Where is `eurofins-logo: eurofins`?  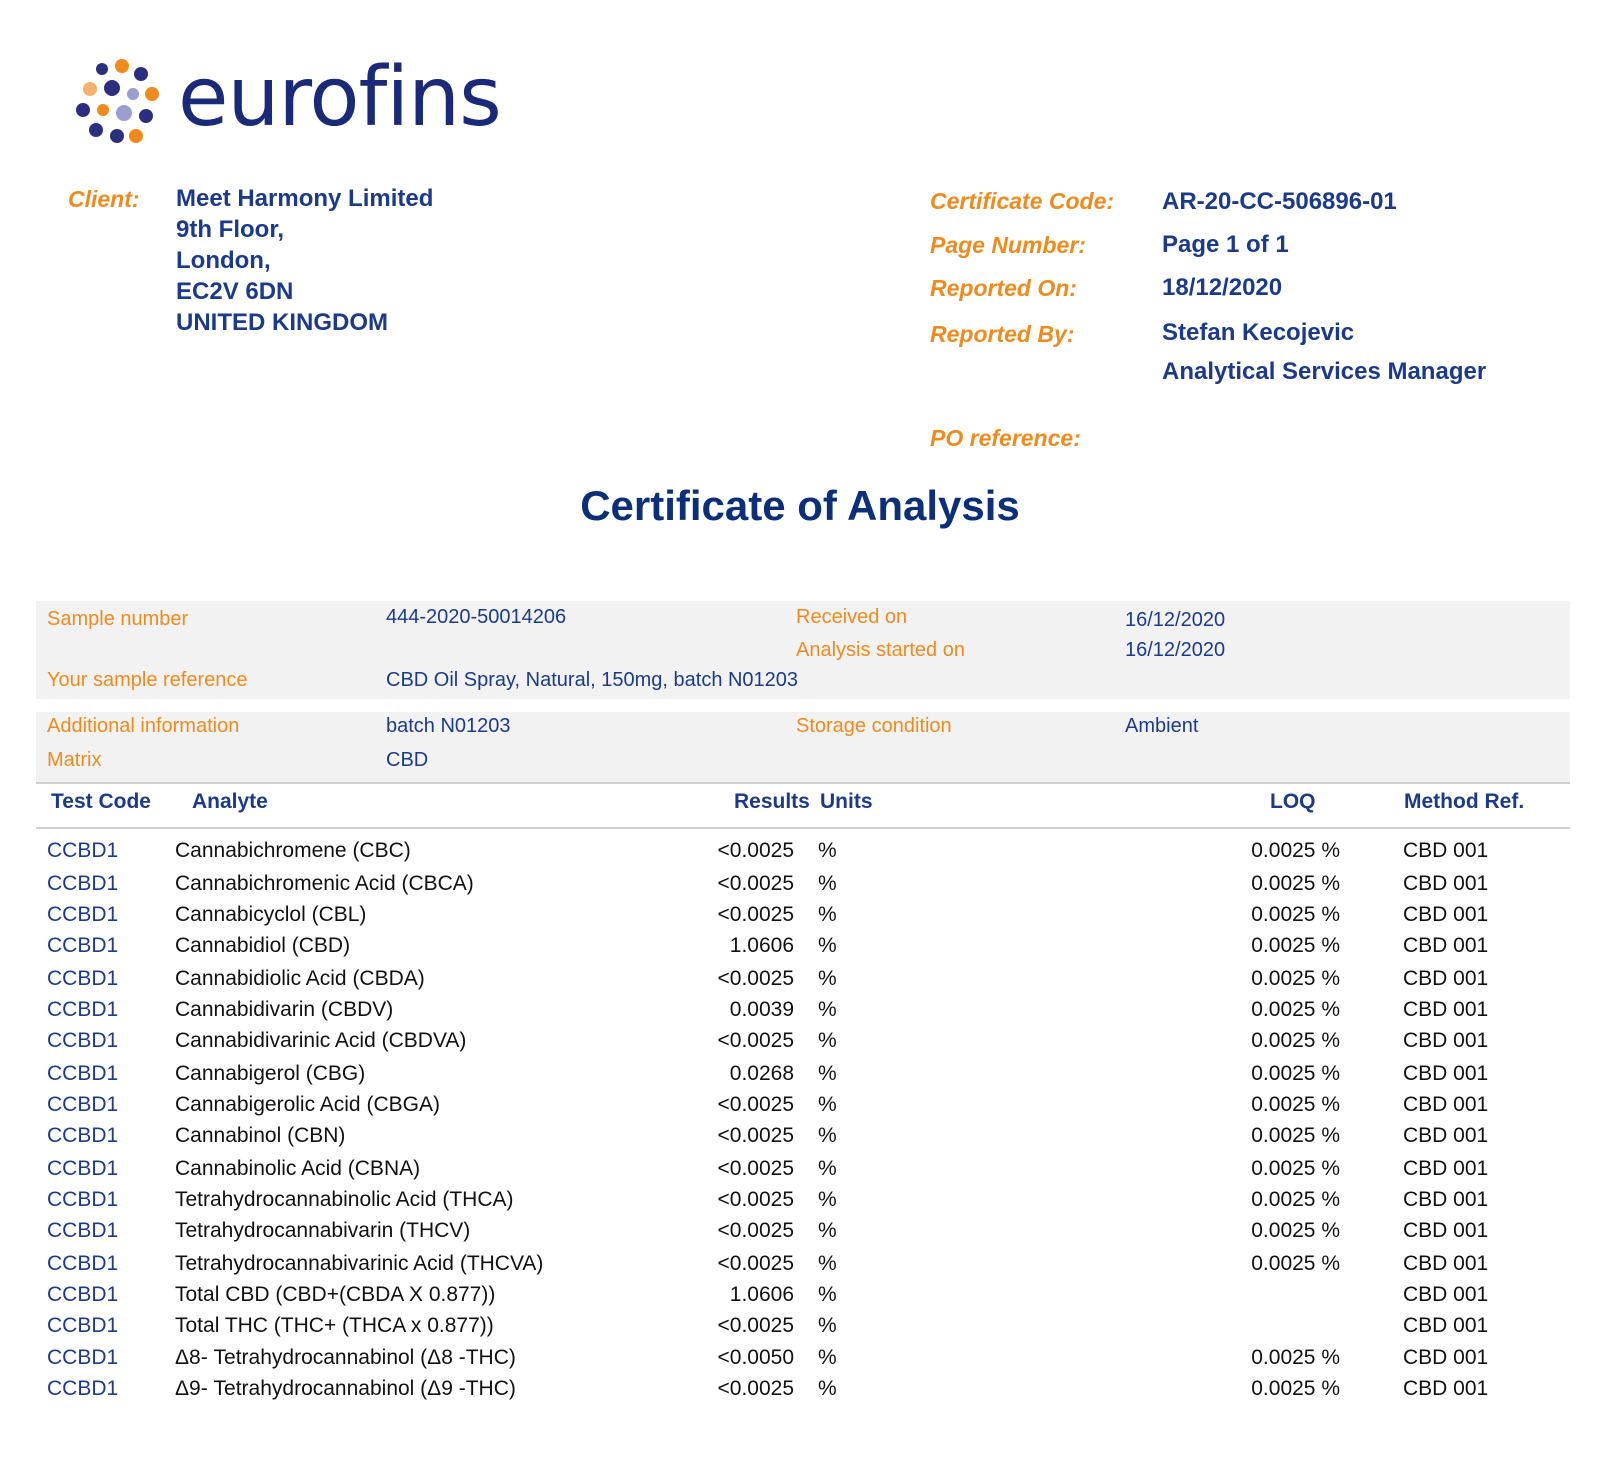
eurofins-logo: eurofins is located at coordinates (287, 101).